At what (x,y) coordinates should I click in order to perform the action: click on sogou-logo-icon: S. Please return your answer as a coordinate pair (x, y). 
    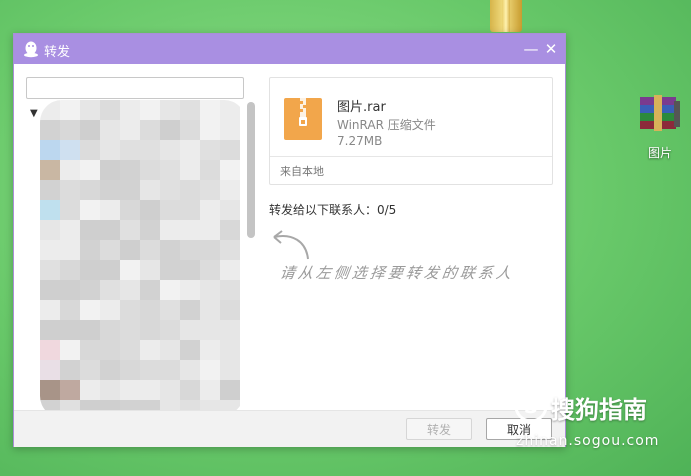
    Looking at the image, I should click on (531, 406).